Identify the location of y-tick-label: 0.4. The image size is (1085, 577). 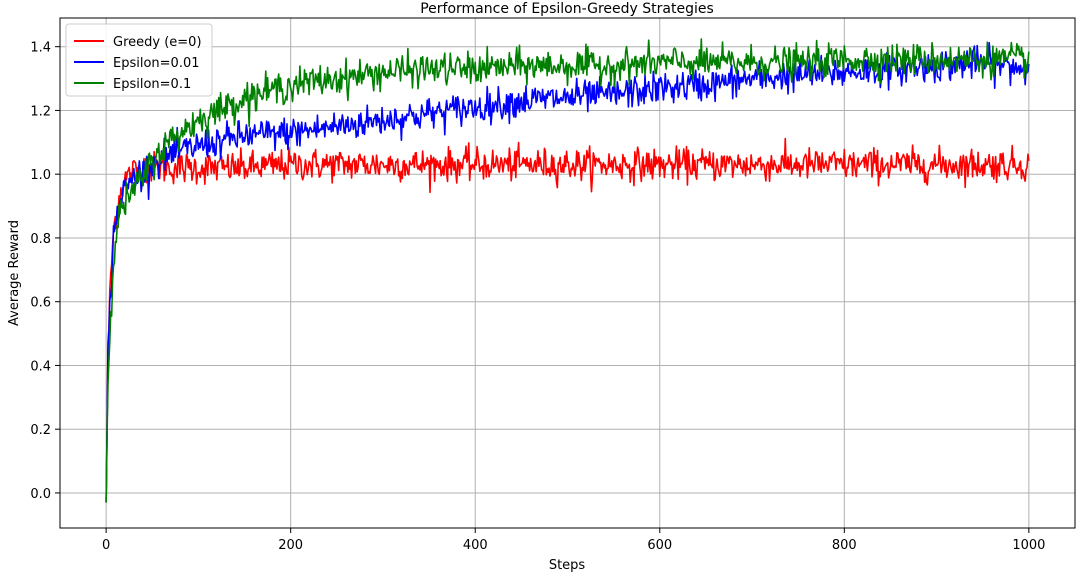
(40, 366).